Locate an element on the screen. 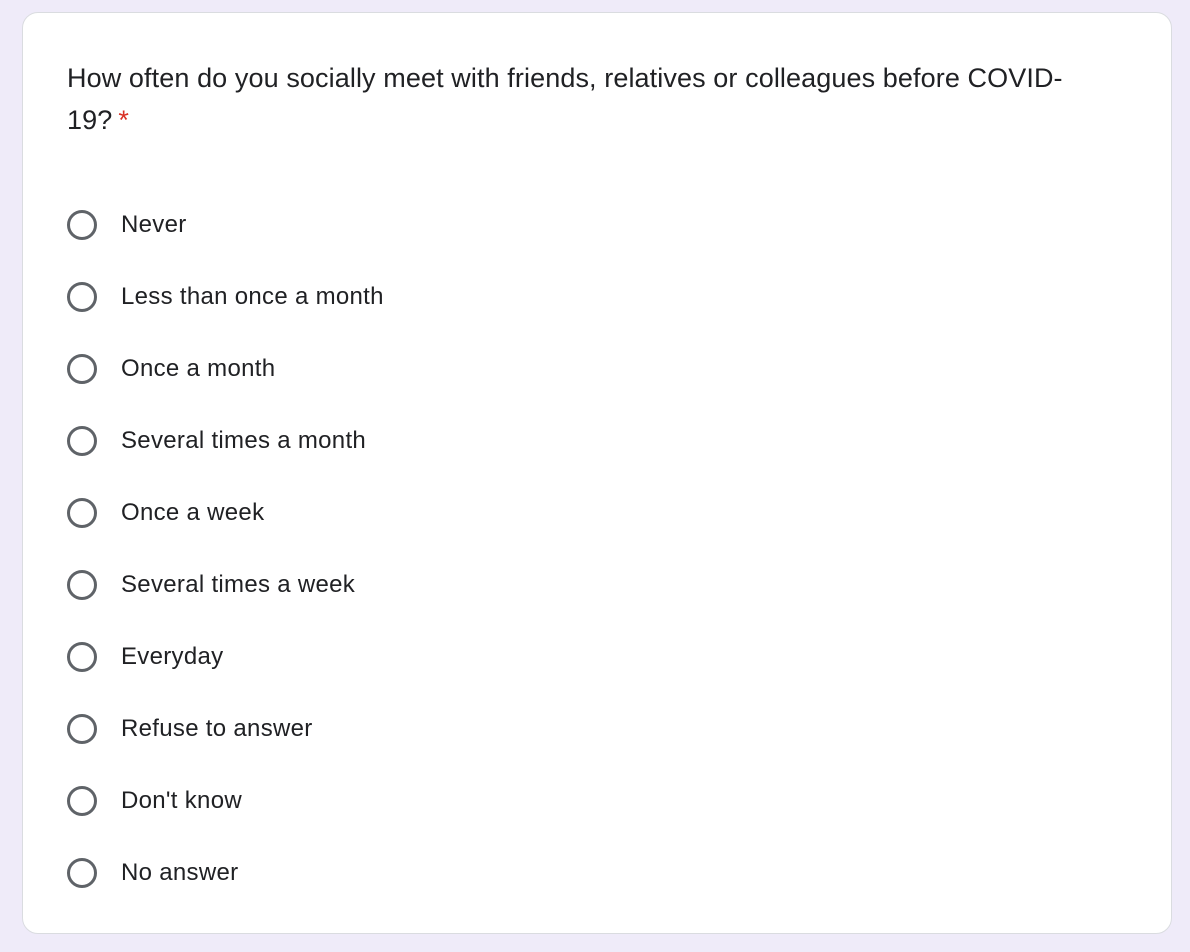  option-no-answer: No answer is located at coordinates (225, 873).